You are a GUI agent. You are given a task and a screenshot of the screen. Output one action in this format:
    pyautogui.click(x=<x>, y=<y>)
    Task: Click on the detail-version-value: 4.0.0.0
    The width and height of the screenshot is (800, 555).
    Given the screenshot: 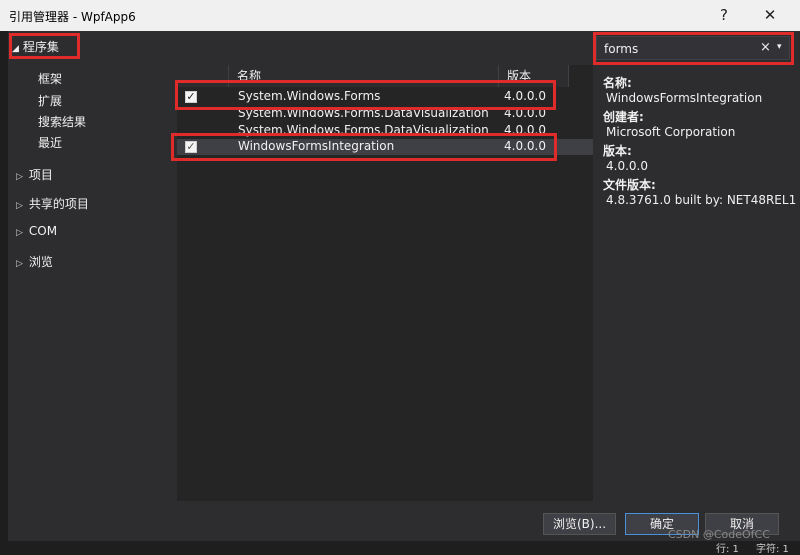 What is the action you would take?
    pyautogui.click(x=627, y=166)
    